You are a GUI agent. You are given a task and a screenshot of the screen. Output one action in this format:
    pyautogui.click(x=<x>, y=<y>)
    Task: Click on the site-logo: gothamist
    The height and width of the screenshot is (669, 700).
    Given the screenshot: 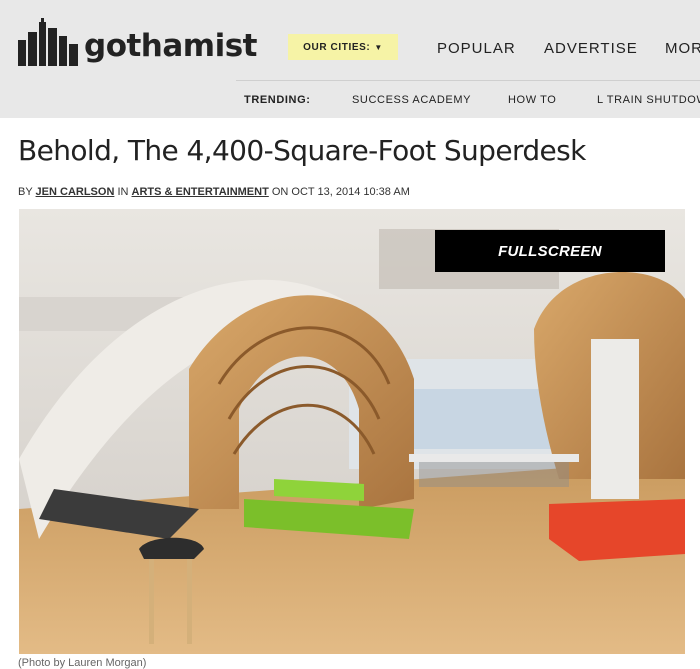 What is the action you would take?
    pyautogui.click(x=138, y=38)
    